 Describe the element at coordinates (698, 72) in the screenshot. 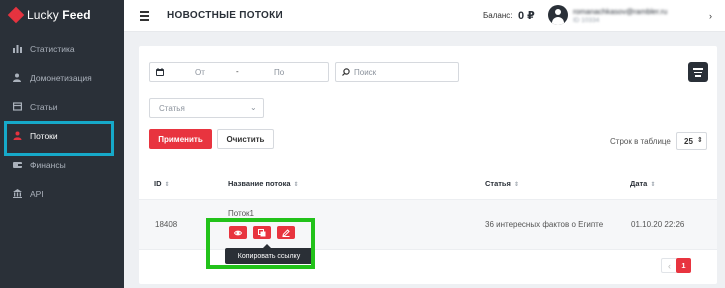

I see `filter-menu-button` at that location.